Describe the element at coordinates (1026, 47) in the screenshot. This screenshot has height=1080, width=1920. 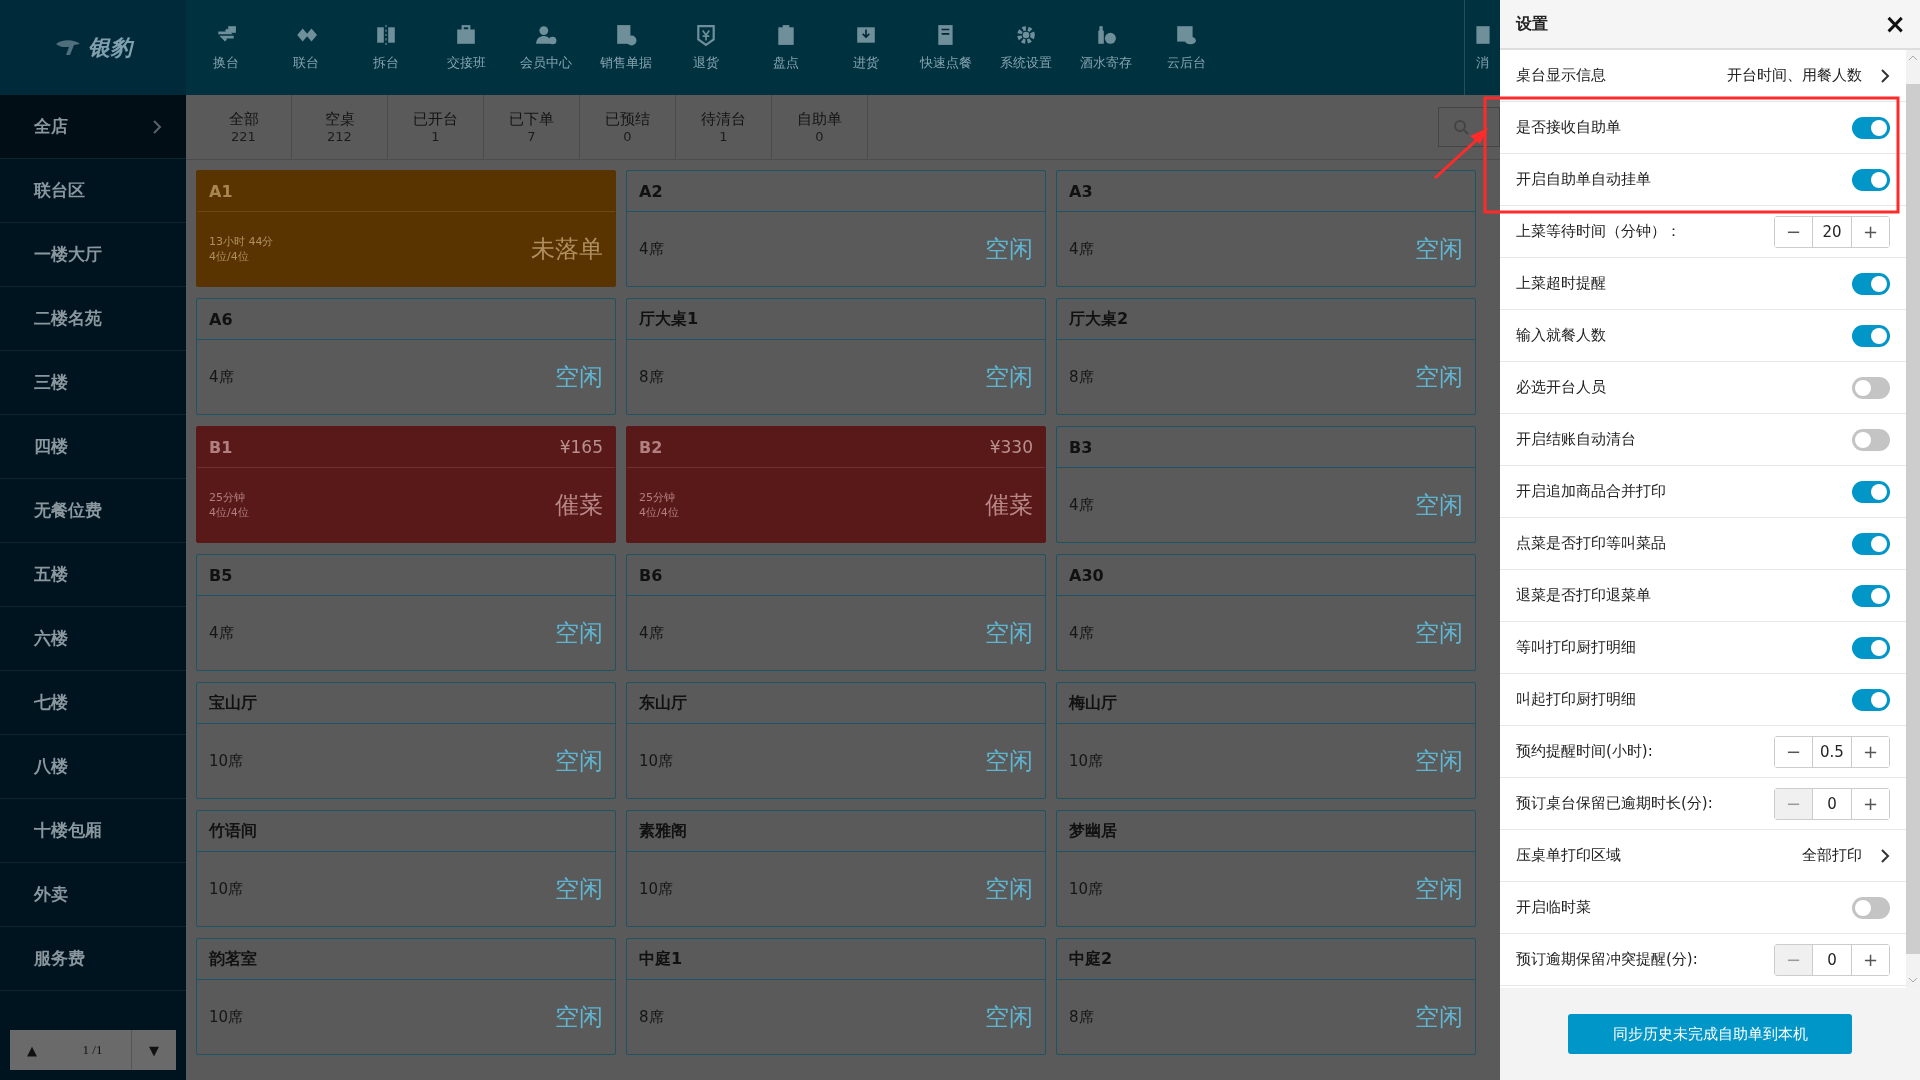
I see `toolbar-button: 系统设置` at that location.